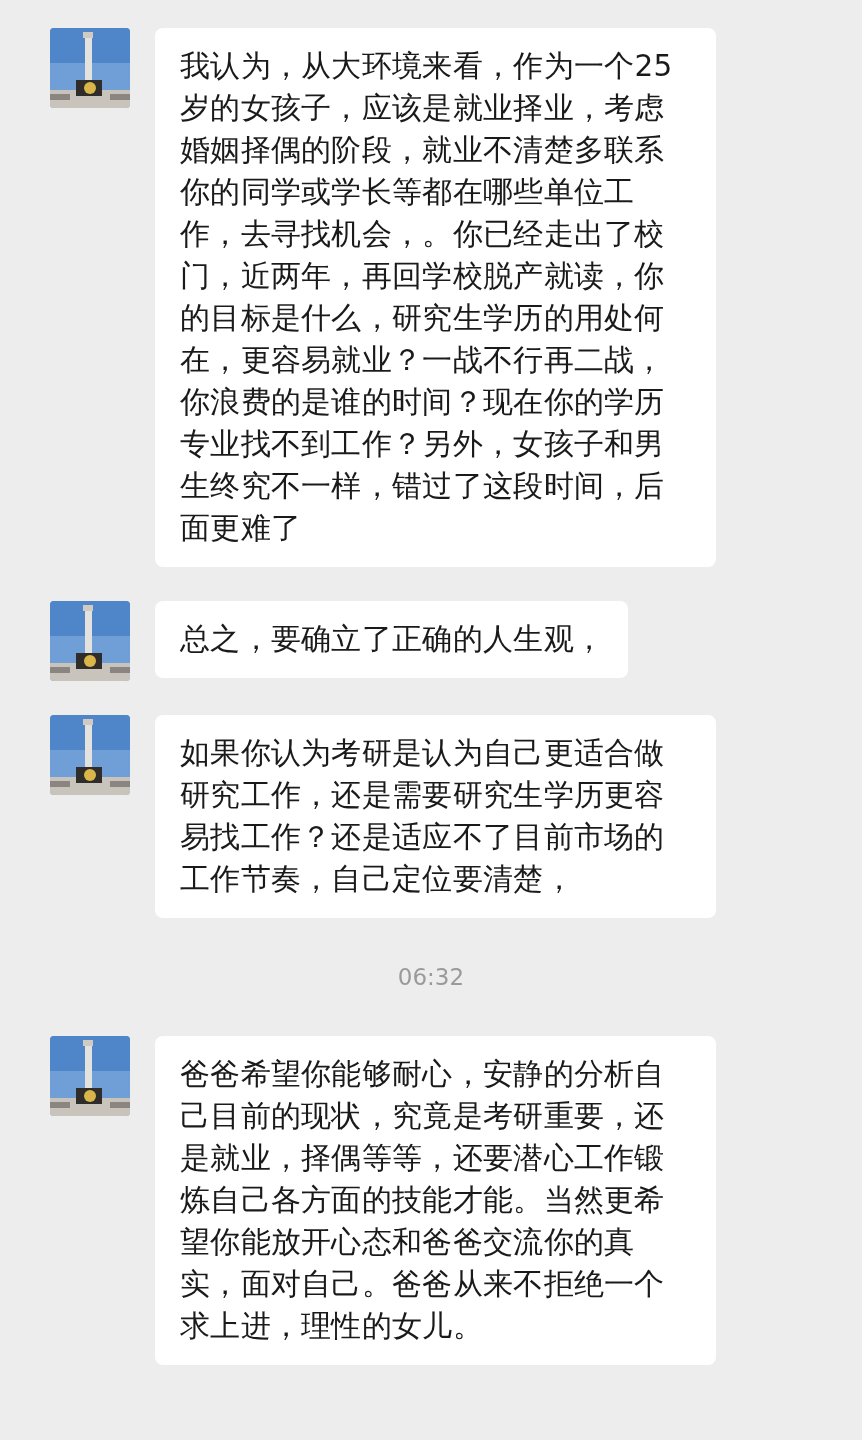  Describe the element at coordinates (435, 816) in the screenshot. I see `message-bubble: 如果你认为考研是认为自己更适合做研究工作，还是需要研究生学历更容易找工作？还是适应不了目前市场的工作节奏，自己定位要清楚，` at that location.